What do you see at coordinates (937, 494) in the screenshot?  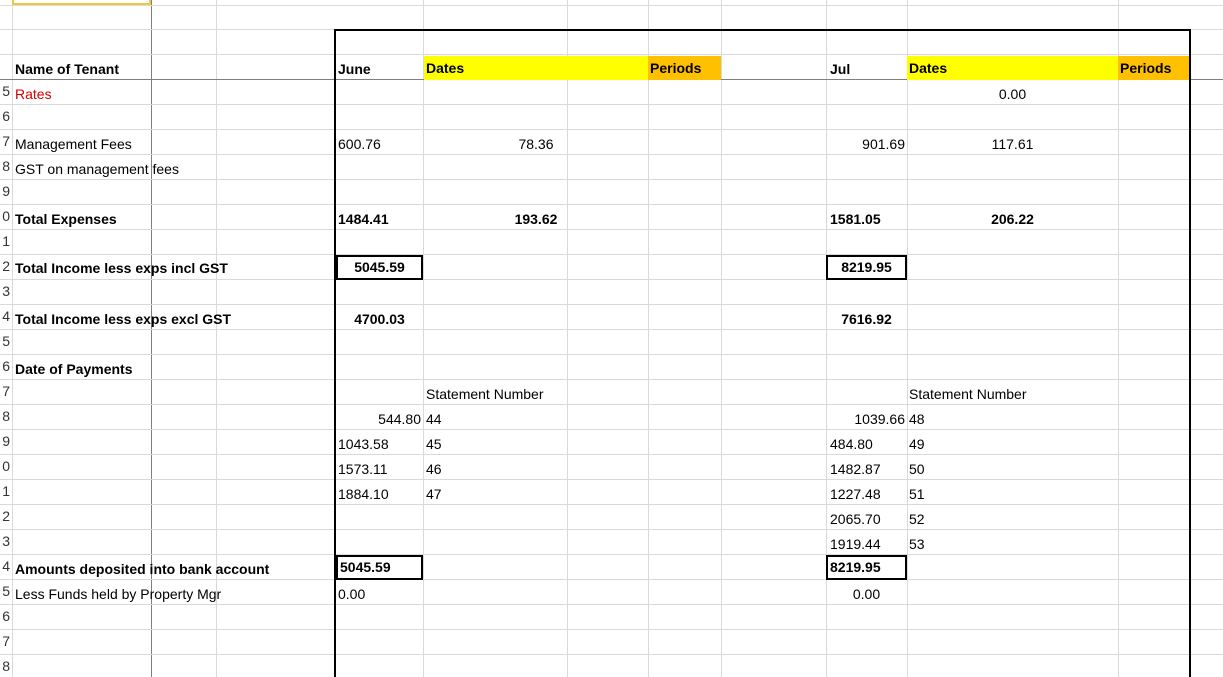 I see `jul-payment-statement: 51` at bounding box center [937, 494].